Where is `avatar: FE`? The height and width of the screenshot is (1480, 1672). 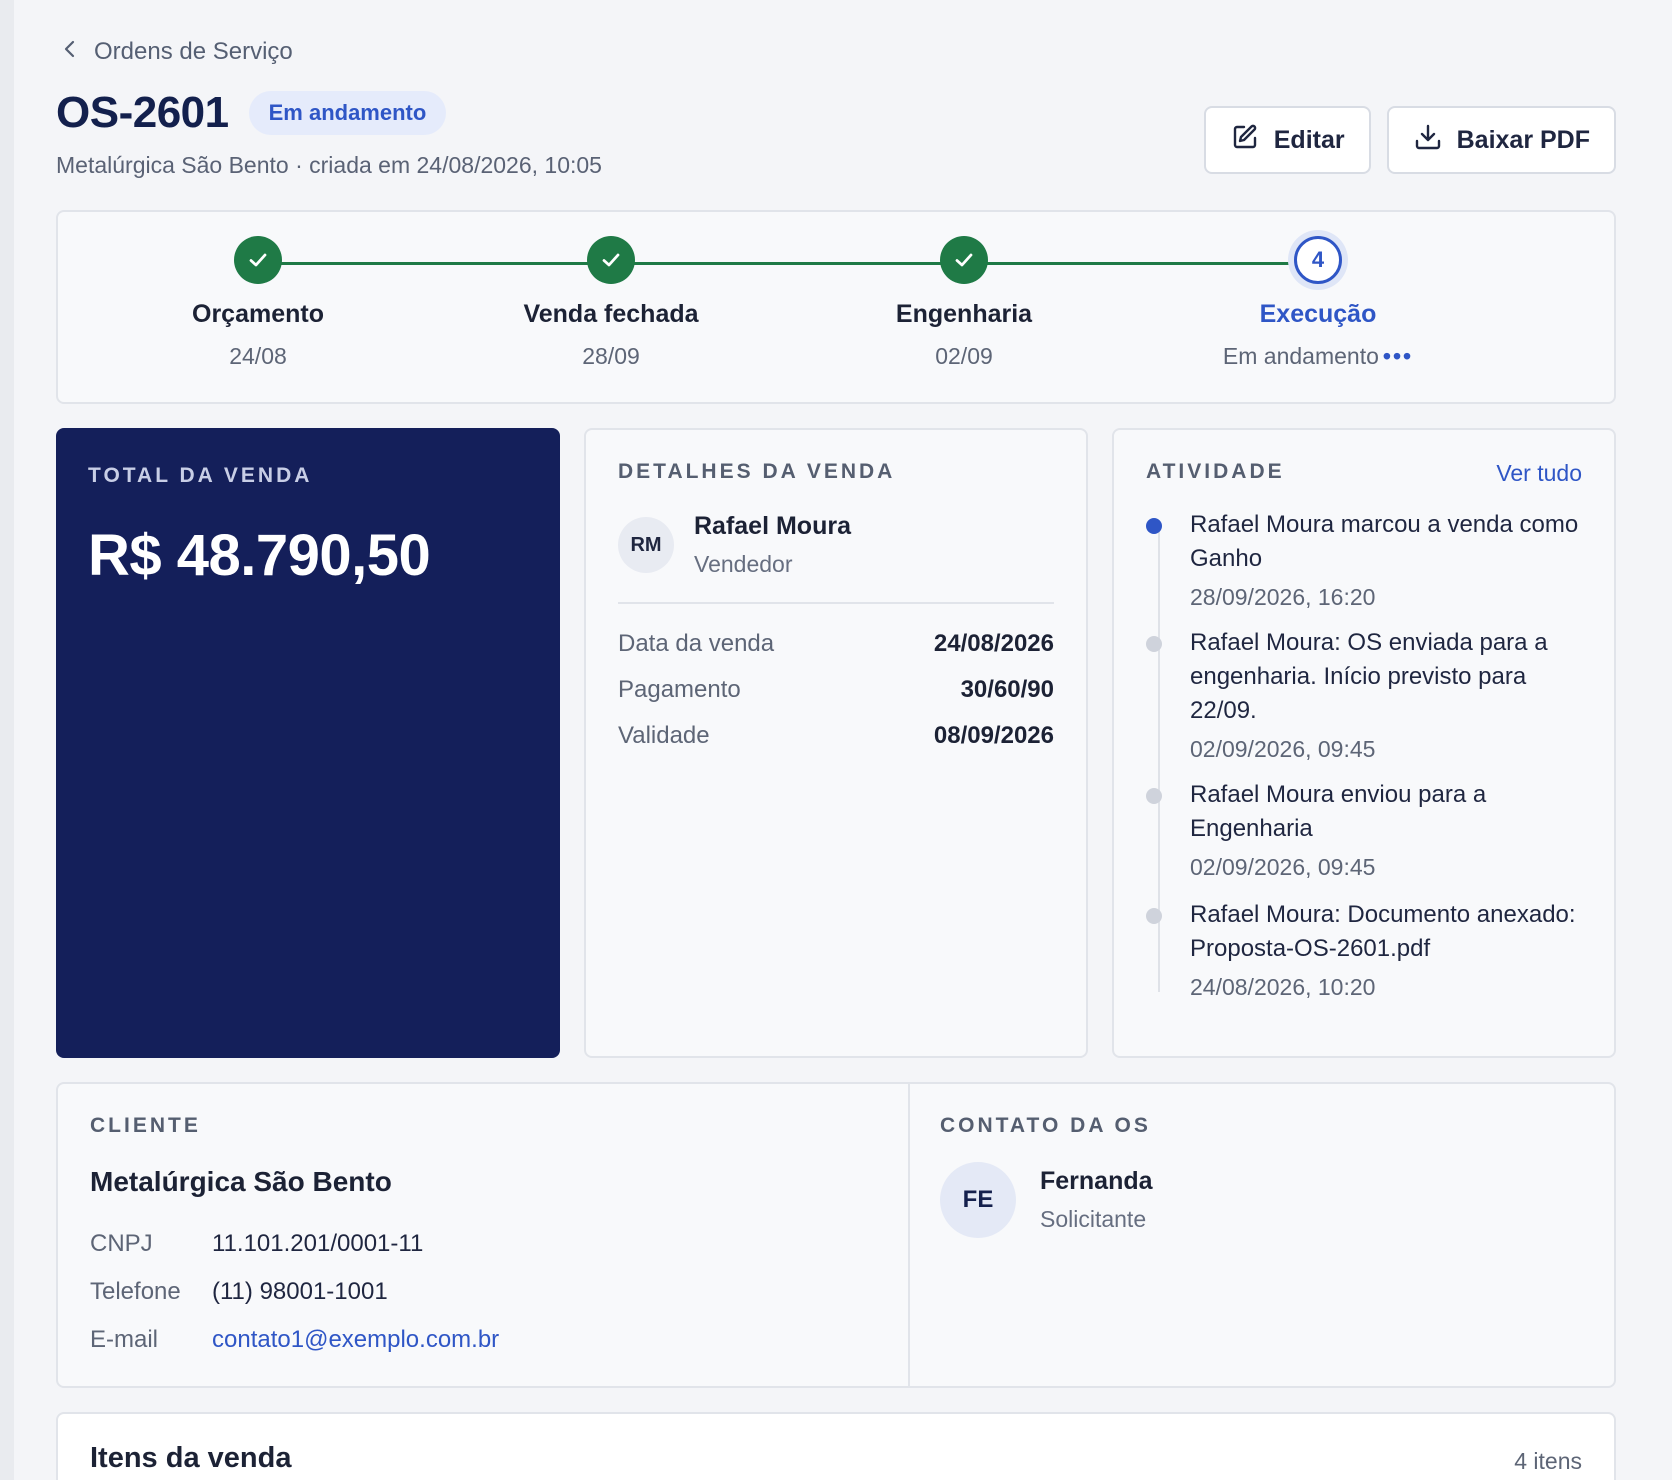
avatar: FE is located at coordinates (978, 1200).